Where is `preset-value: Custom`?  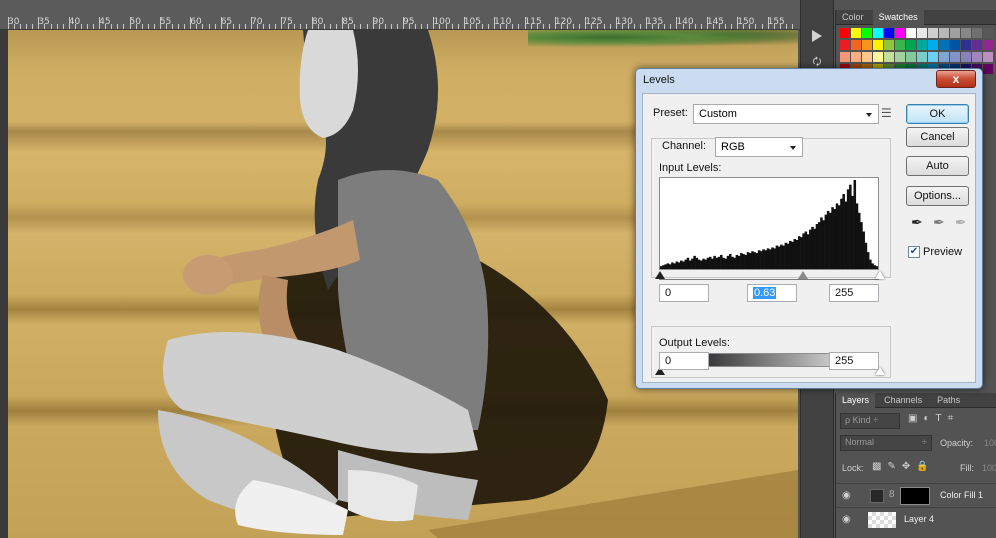
preset-value: Custom is located at coordinates (718, 114).